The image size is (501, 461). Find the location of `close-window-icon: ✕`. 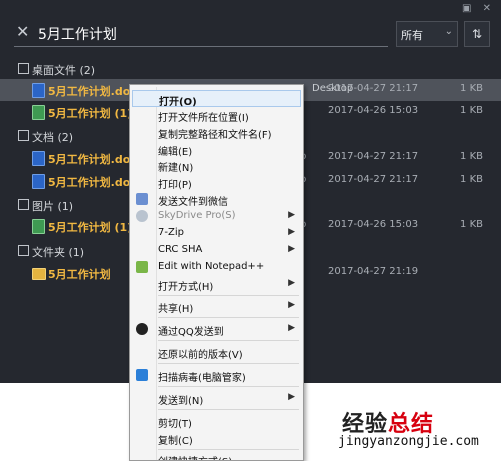

close-window-icon: ✕ is located at coordinates (487, 8).